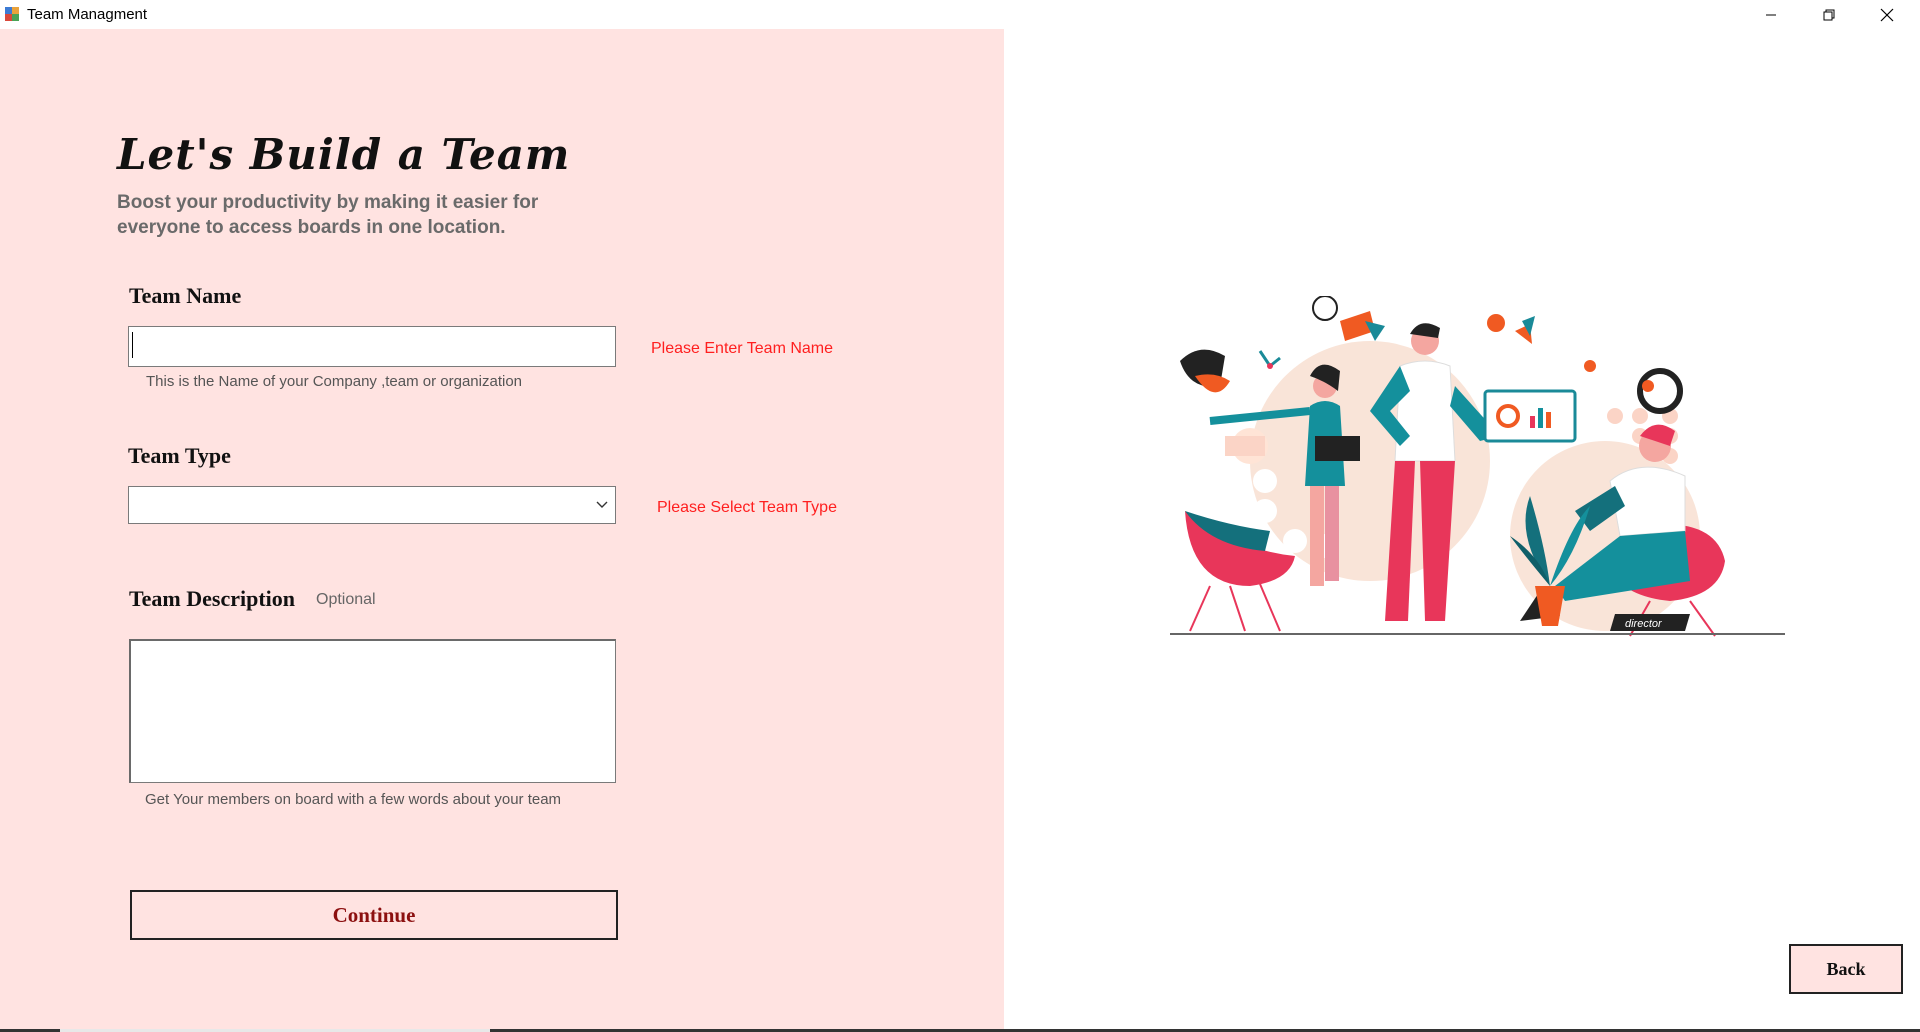 This screenshot has height=1032, width=1920. Describe the element at coordinates (602, 504) in the screenshot. I see `chevron-down-icon` at that location.